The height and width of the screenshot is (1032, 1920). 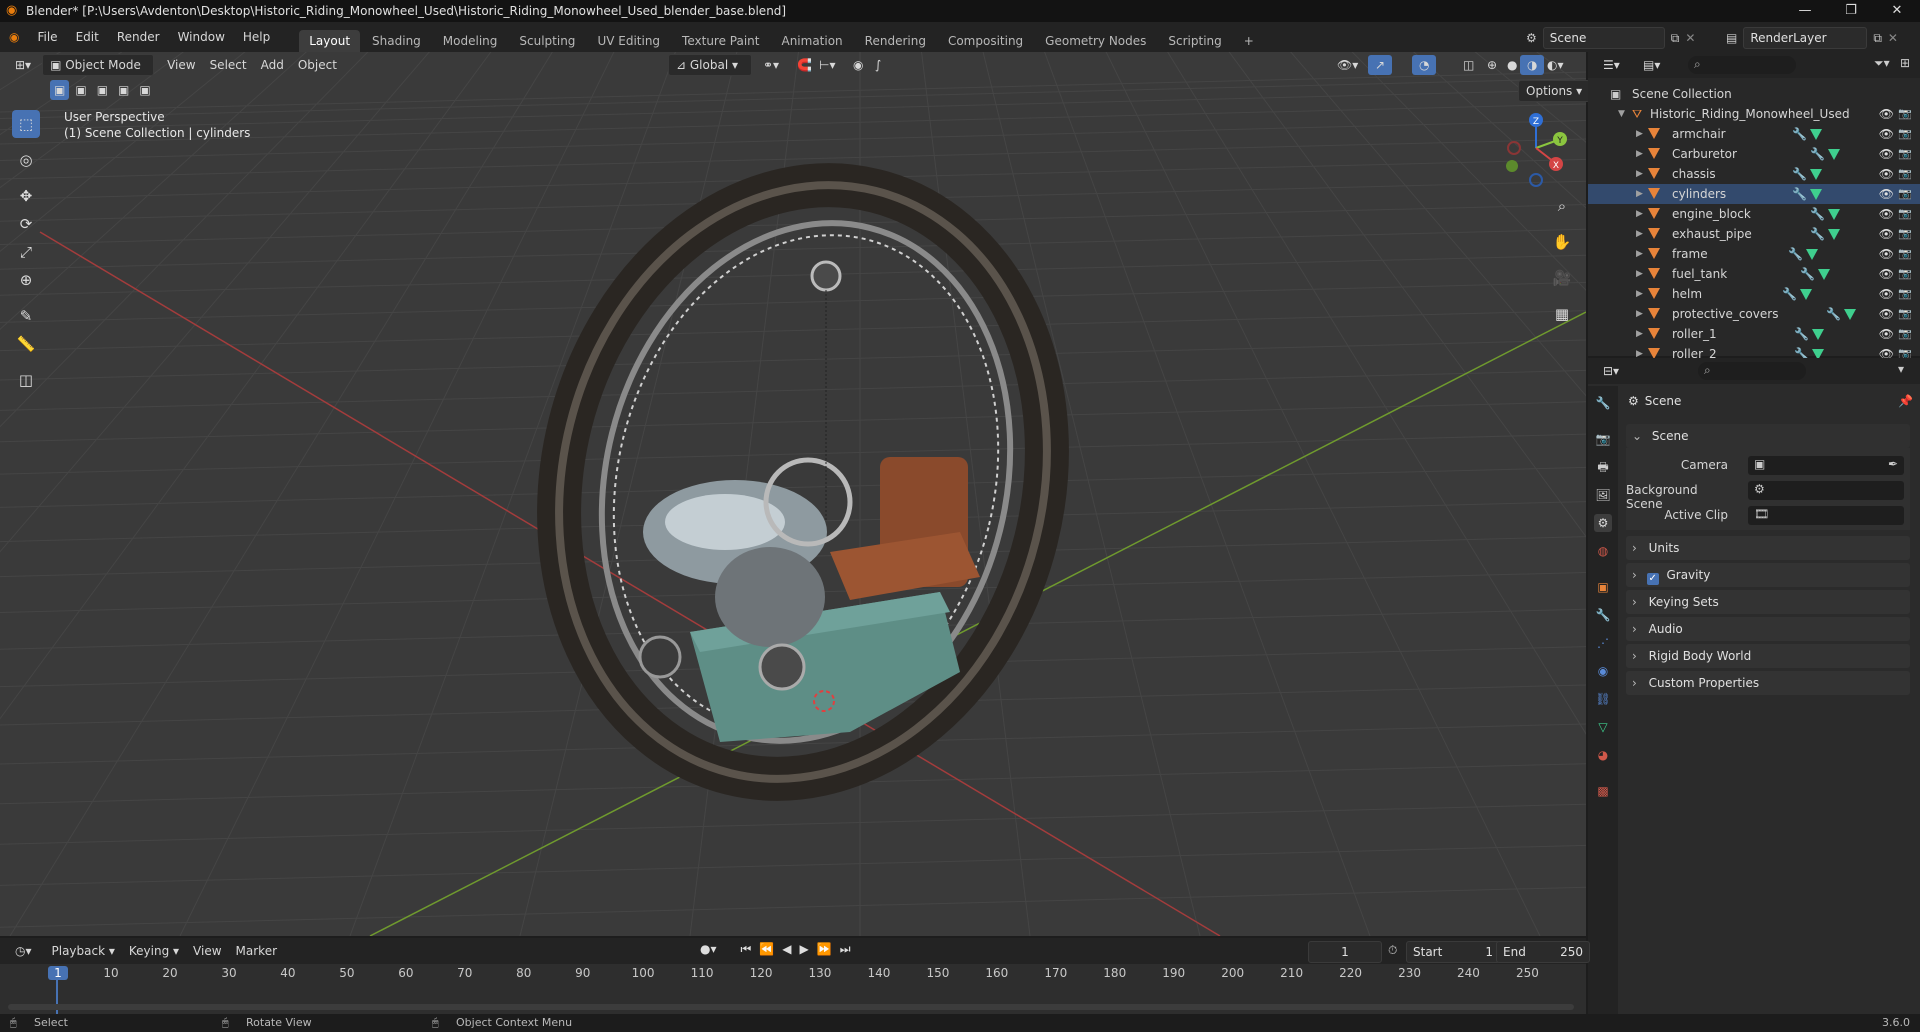 What do you see at coordinates (83, 951) in the screenshot?
I see `playback-menu: Playback ▾` at bounding box center [83, 951].